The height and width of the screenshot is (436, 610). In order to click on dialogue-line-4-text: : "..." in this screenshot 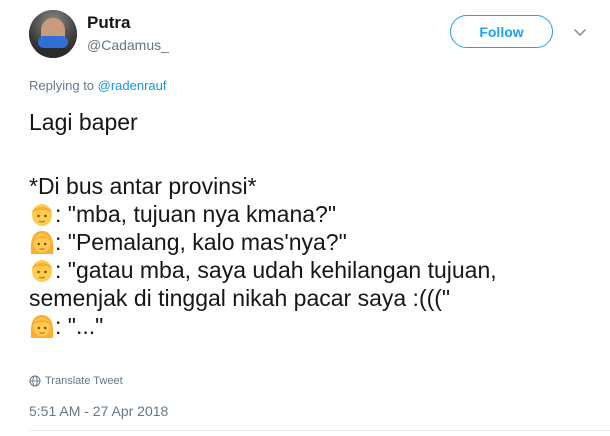, I will do `click(79, 326)`.